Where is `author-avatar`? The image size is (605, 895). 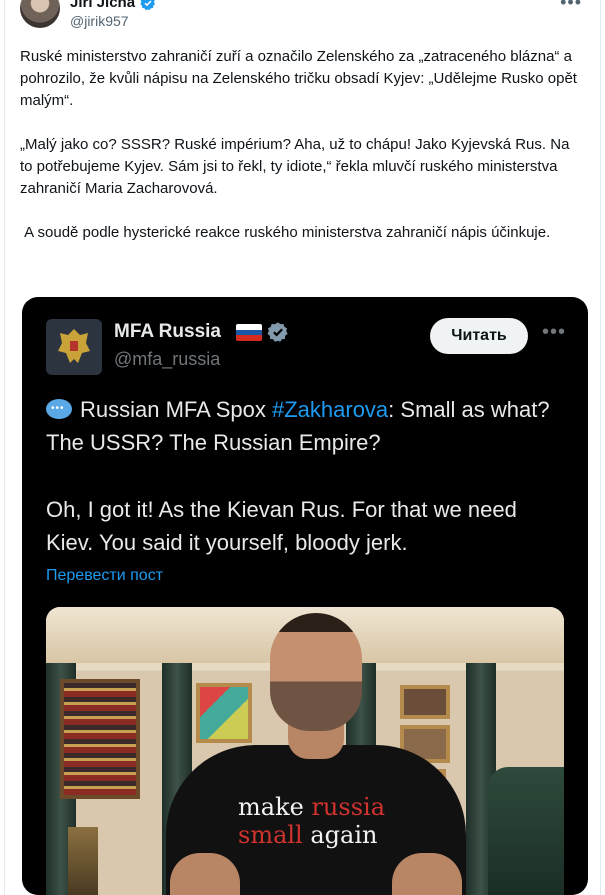
author-avatar is located at coordinates (40, 14).